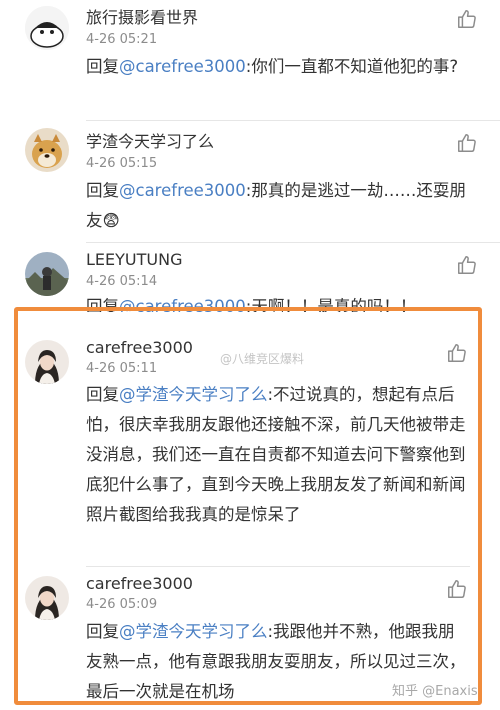  I want to click on comment-body: 回复@carefree3000:你们一直都不知道他犯的事?, so click(278, 67).